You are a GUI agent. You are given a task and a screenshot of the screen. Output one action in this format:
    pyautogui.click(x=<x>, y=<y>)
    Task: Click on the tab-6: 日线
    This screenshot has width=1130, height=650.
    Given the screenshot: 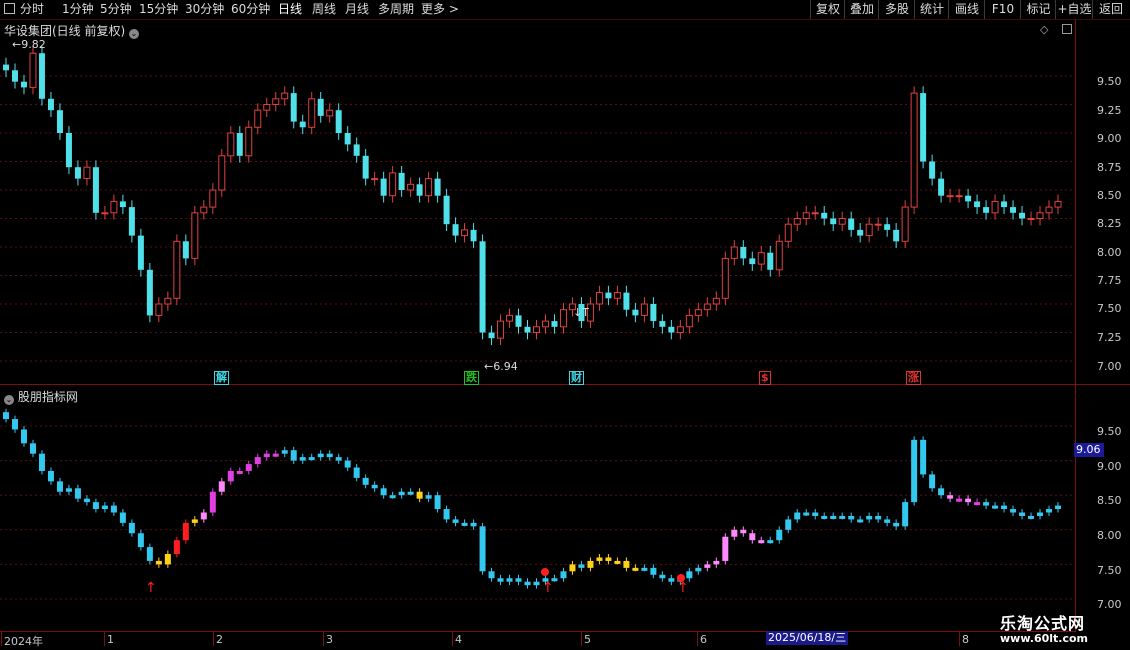 What is the action you would take?
    pyautogui.click(x=290, y=9)
    